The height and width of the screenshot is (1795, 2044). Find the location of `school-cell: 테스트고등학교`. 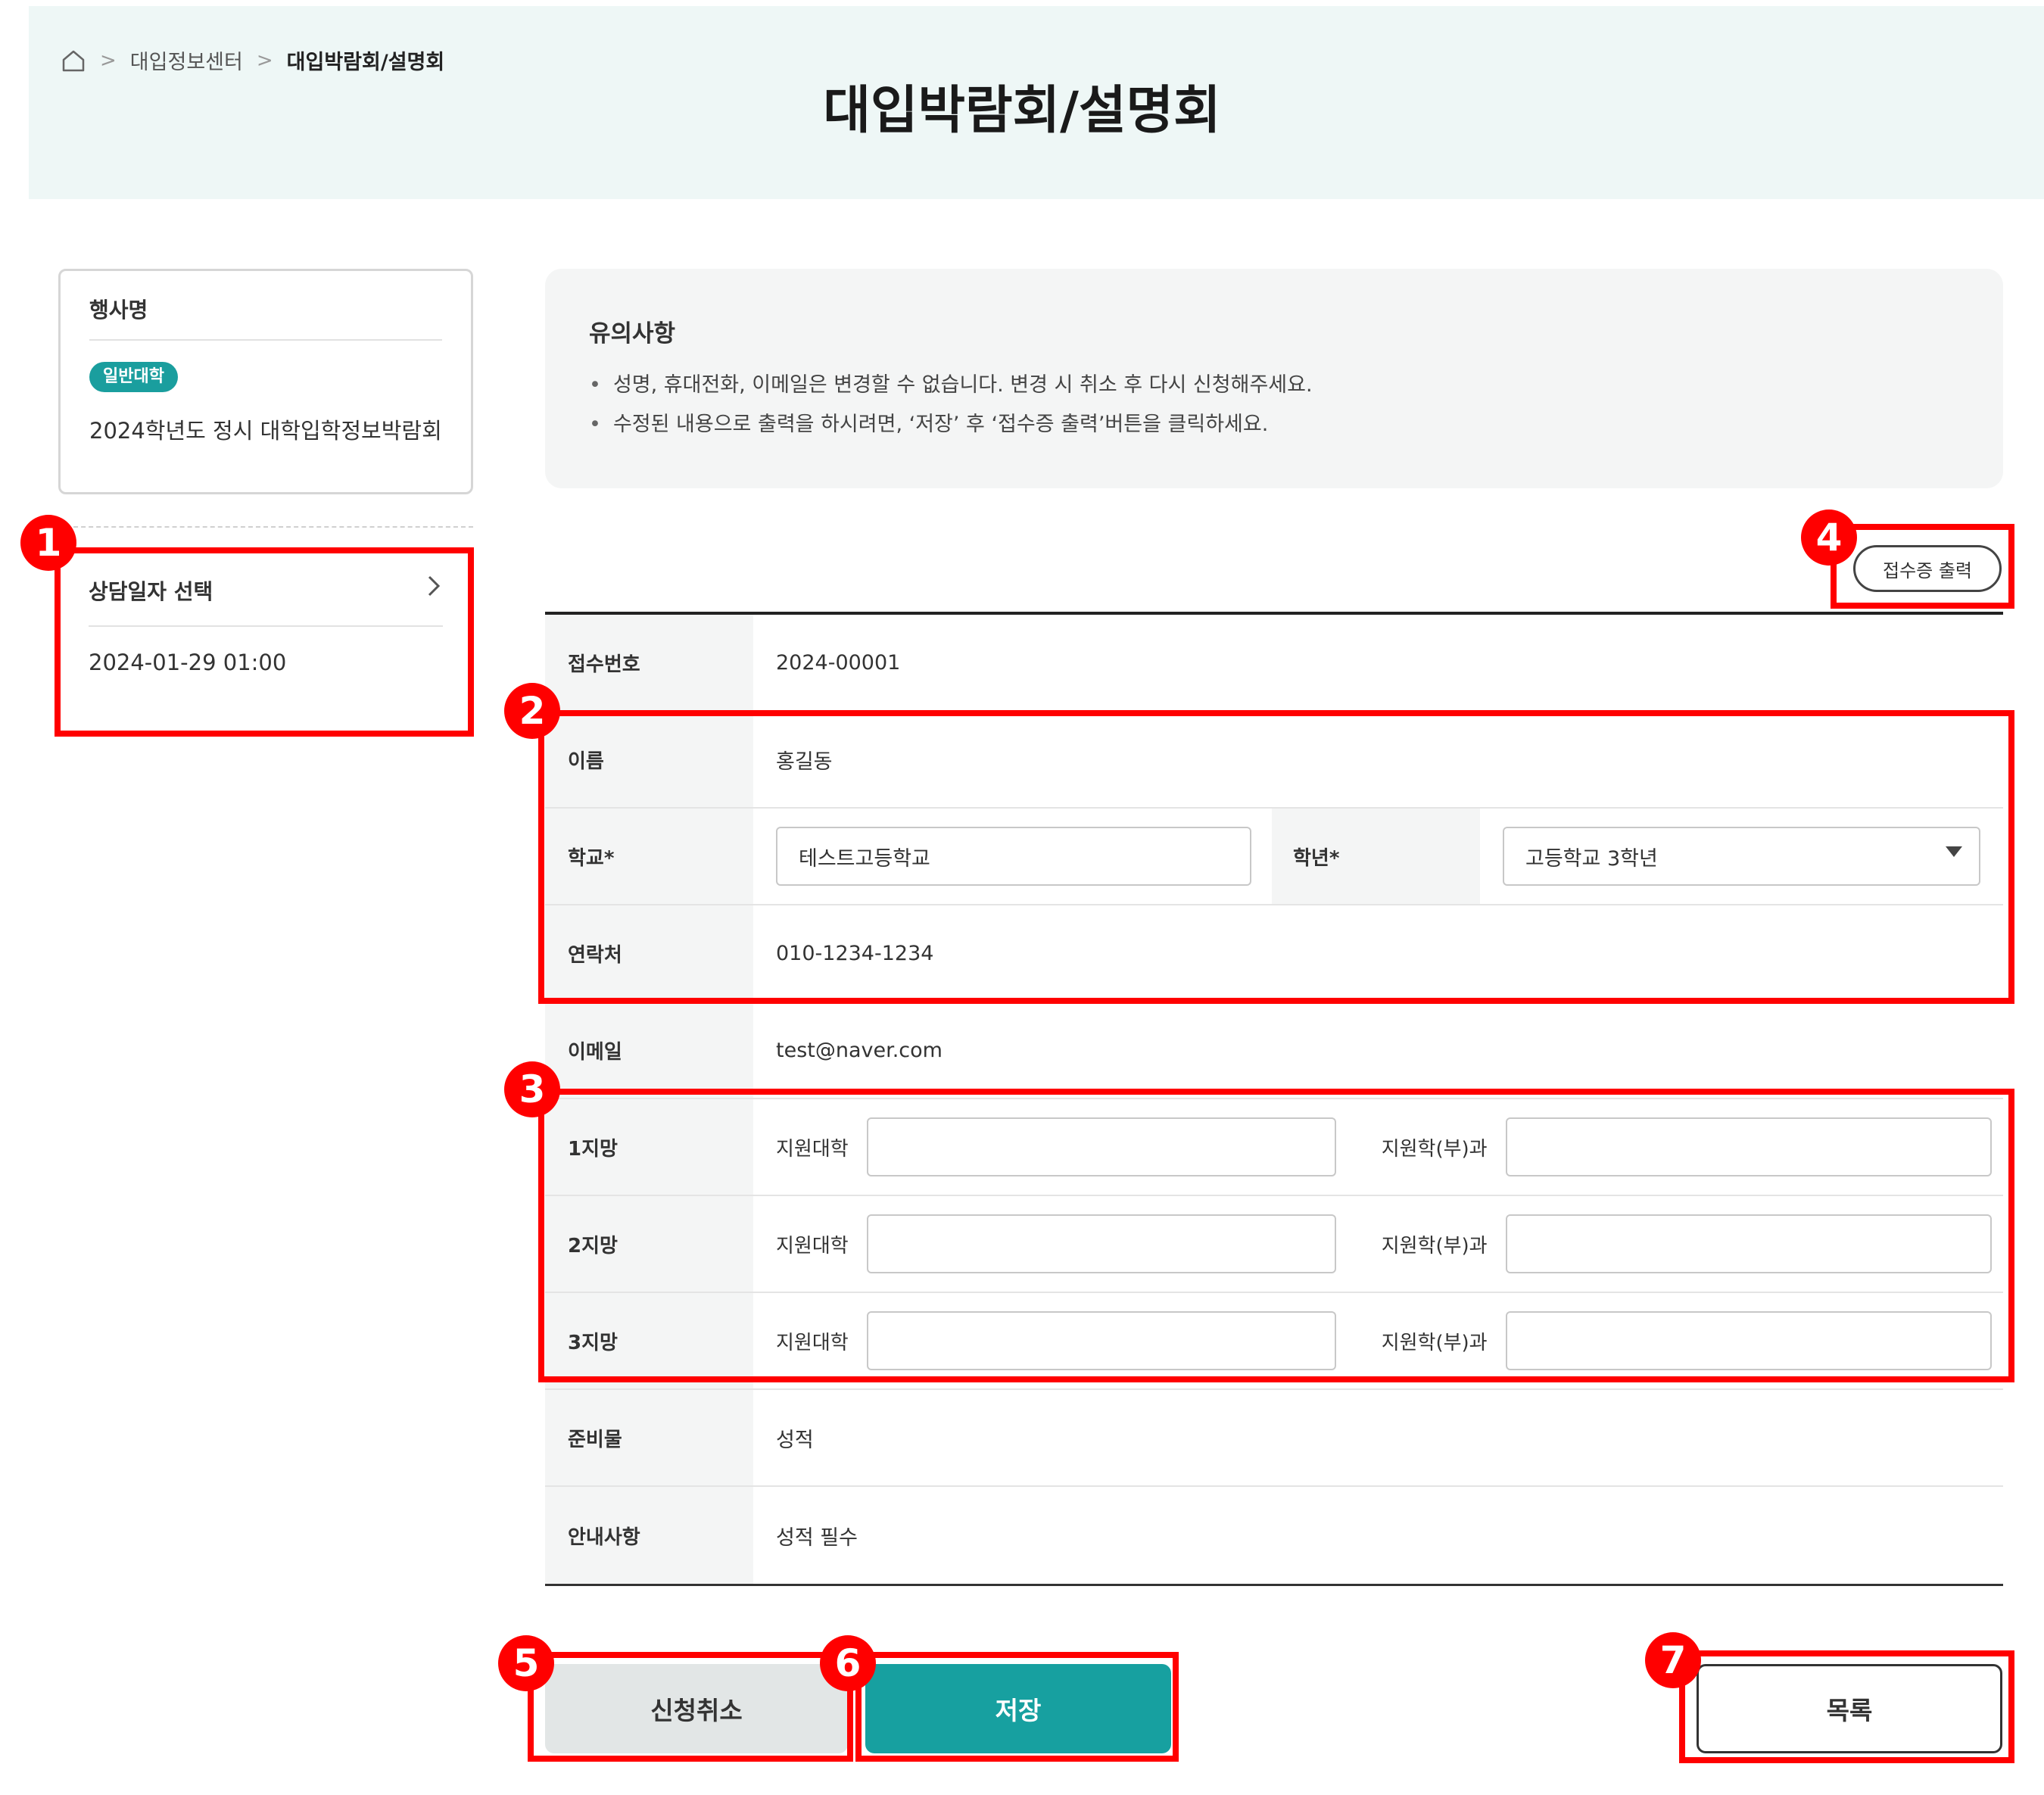

school-cell: 테스트고등학교 is located at coordinates (1013, 856).